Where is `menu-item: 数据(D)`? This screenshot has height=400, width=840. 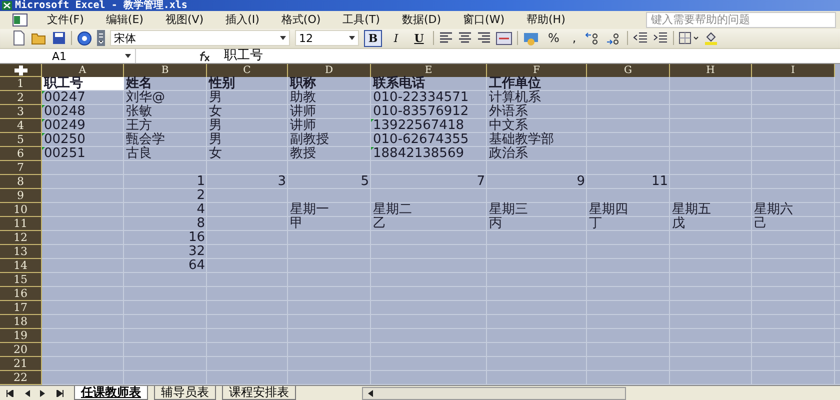 menu-item: 数据(D) is located at coordinates (421, 20).